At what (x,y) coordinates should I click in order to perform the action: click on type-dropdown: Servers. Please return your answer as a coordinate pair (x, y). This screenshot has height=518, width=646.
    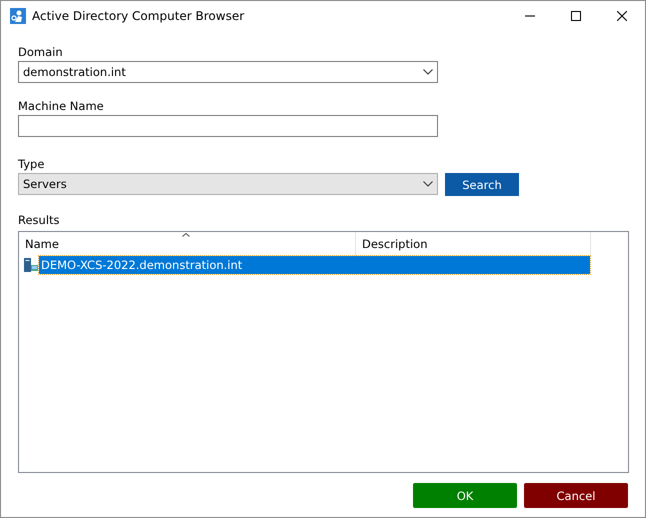
    Looking at the image, I should click on (228, 184).